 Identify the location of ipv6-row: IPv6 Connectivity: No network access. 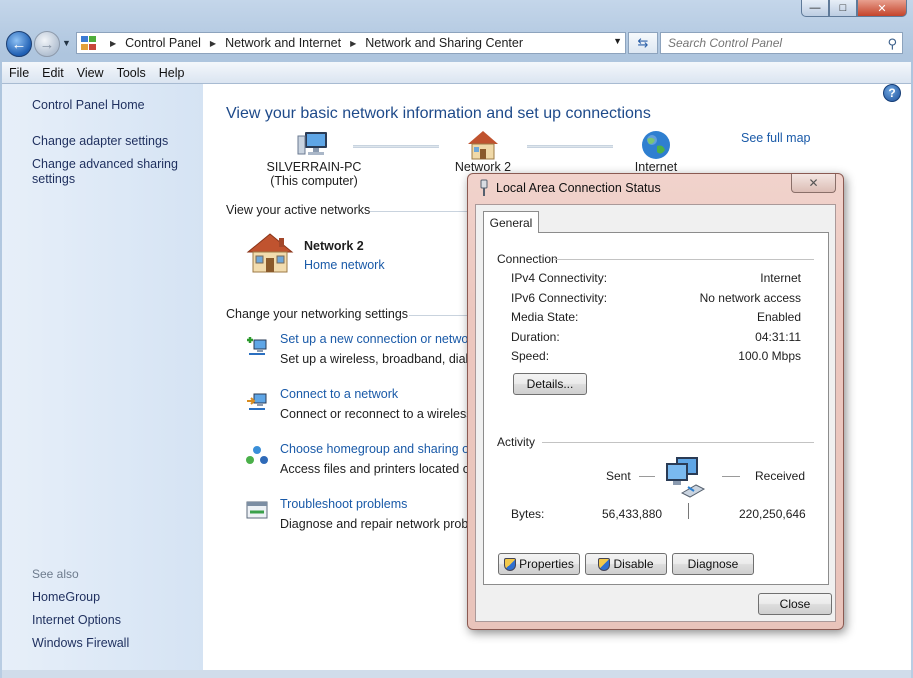
(656, 298).